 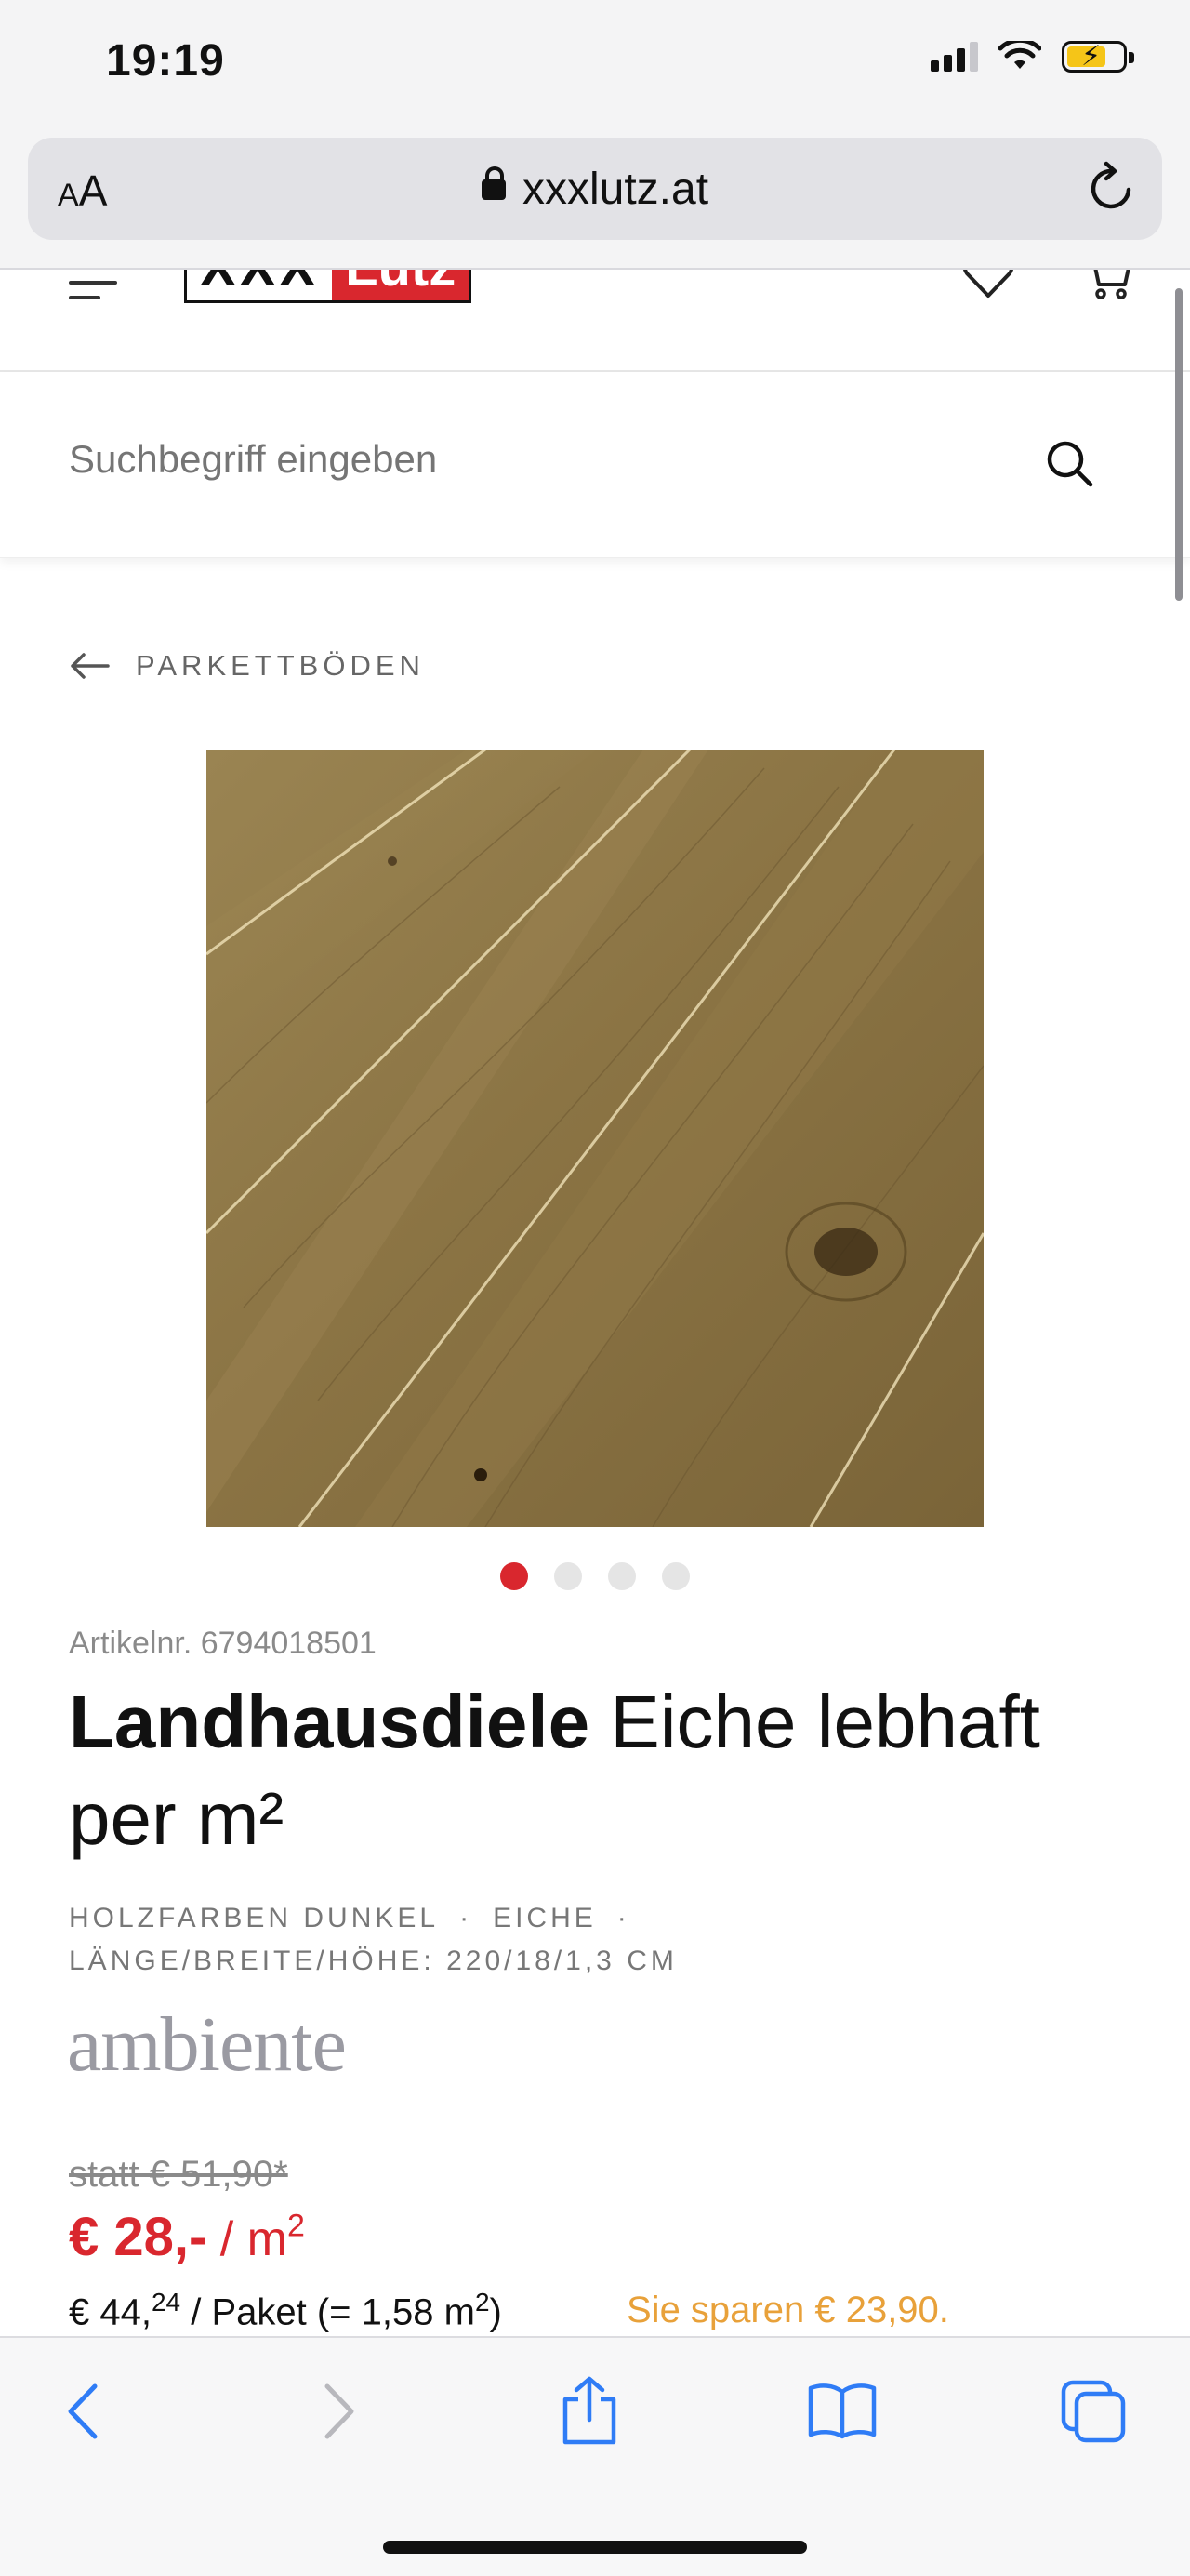 What do you see at coordinates (1108, 286) in the screenshot?
I see `cart-icon` at bounding box center [1108, 286].